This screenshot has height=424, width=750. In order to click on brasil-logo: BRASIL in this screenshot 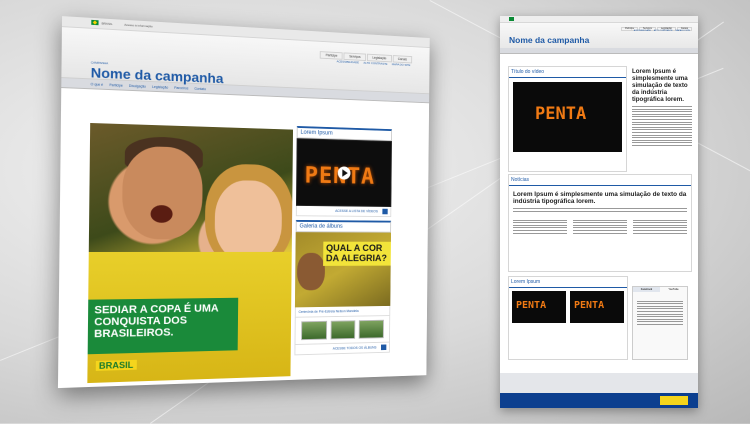, I will do `click(116, 365)`.